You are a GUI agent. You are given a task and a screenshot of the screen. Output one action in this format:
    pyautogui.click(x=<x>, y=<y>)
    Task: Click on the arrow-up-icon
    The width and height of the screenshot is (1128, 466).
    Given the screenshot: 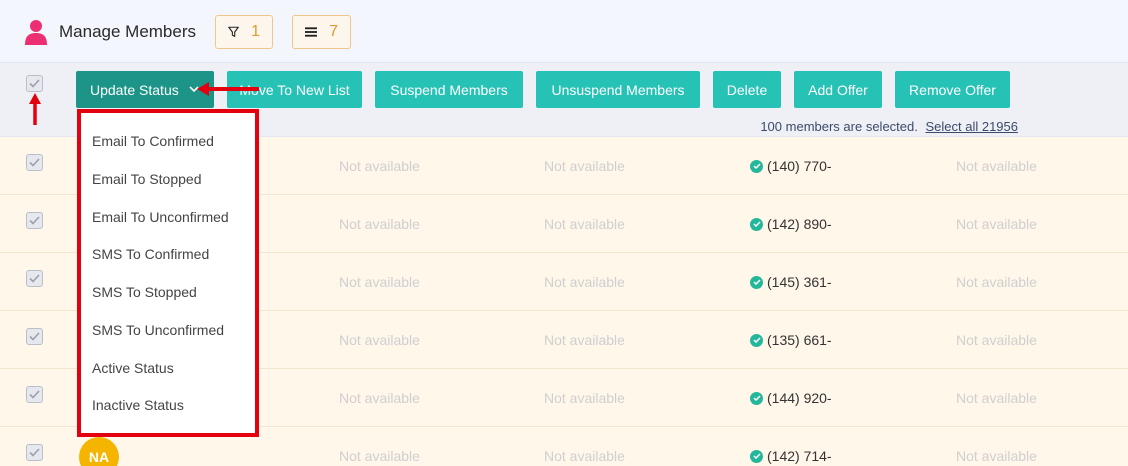 What is the action you would take?
    pyautogui.click(x=35, y=109)
    